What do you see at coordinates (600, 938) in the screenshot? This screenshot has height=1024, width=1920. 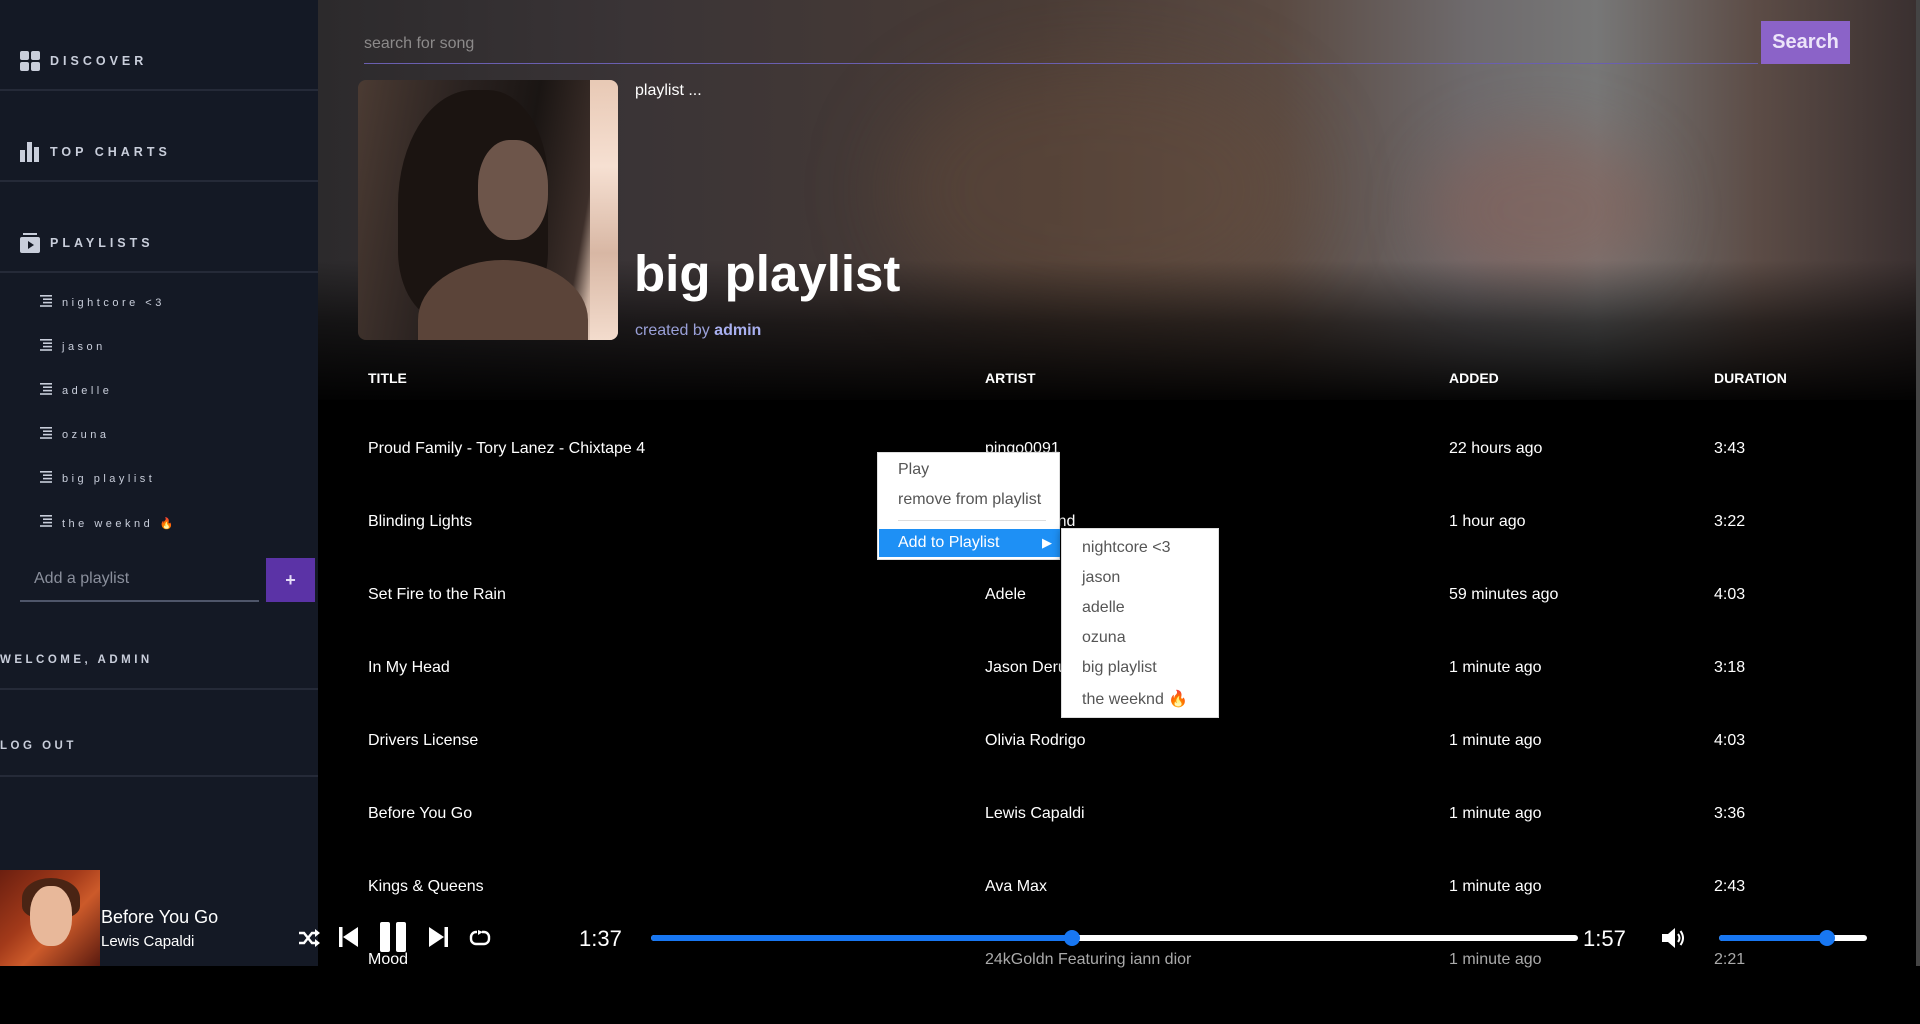 I see `elapsed-time: 1:37` at bounding box center [600, 938].